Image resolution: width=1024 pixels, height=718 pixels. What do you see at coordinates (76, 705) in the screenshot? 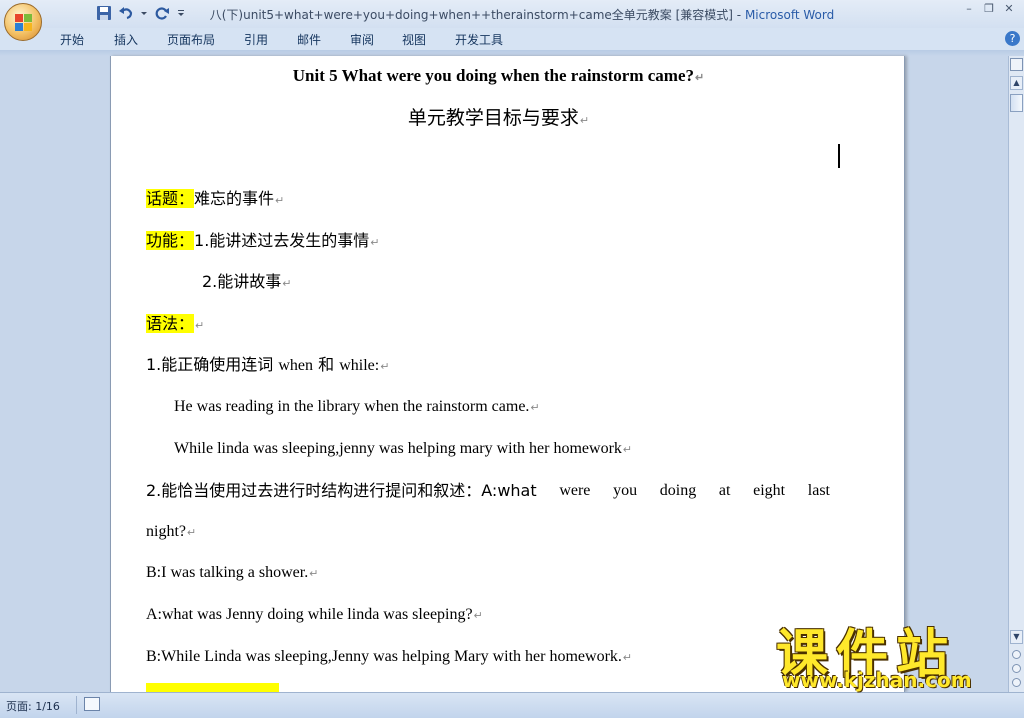
I see `status-divider` at bounding box center [76, 705].